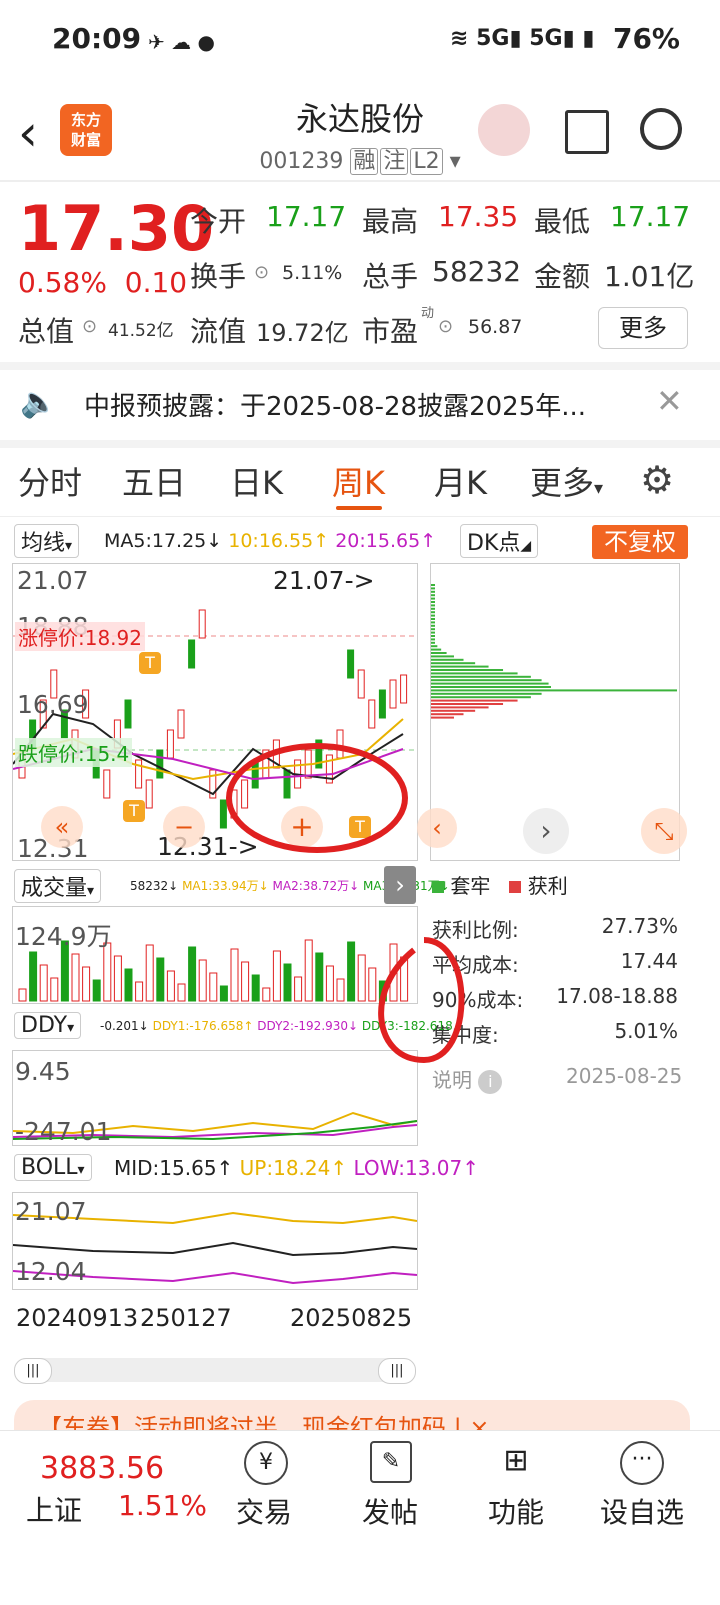  Describe the element at coordinates (256, 481) in the screenshot. I see `tab-daily-k: 日K` at that location.